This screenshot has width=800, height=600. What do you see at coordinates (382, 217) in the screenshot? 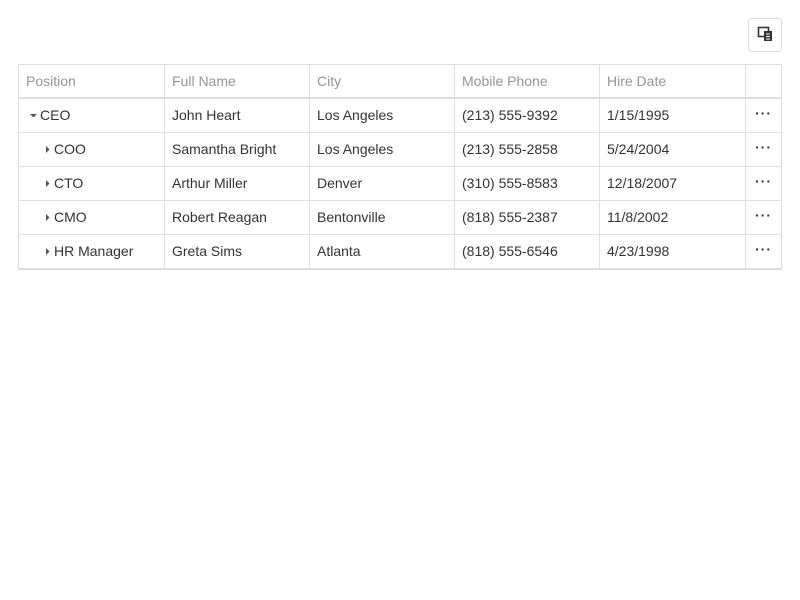
I see `cell-city: Bentonville` at bounding box center [382, 217].